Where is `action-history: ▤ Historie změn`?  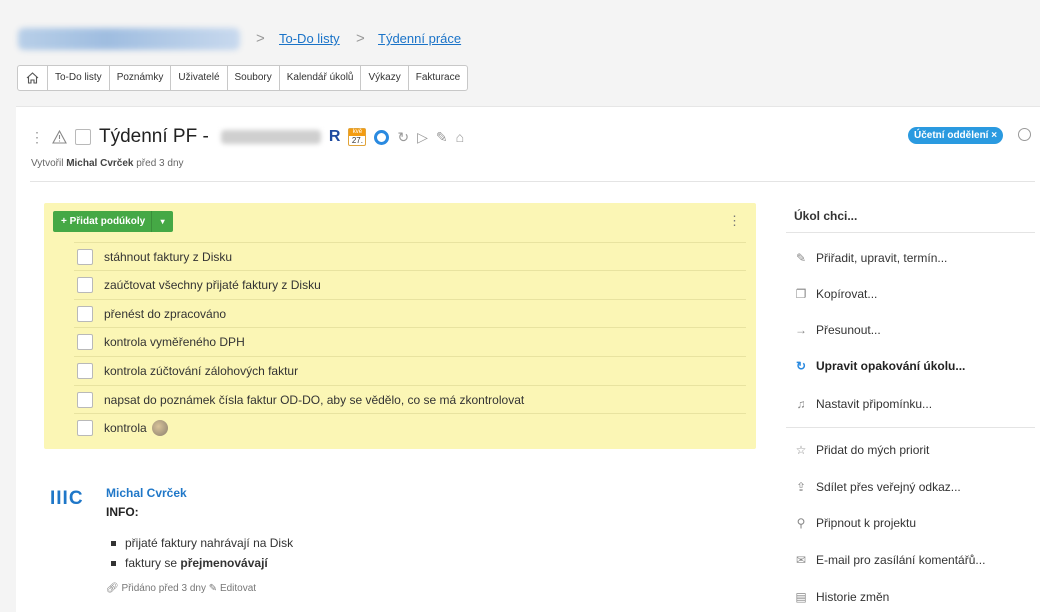 action-history: ▤ Historie změn is located at coordinates (841, 597).